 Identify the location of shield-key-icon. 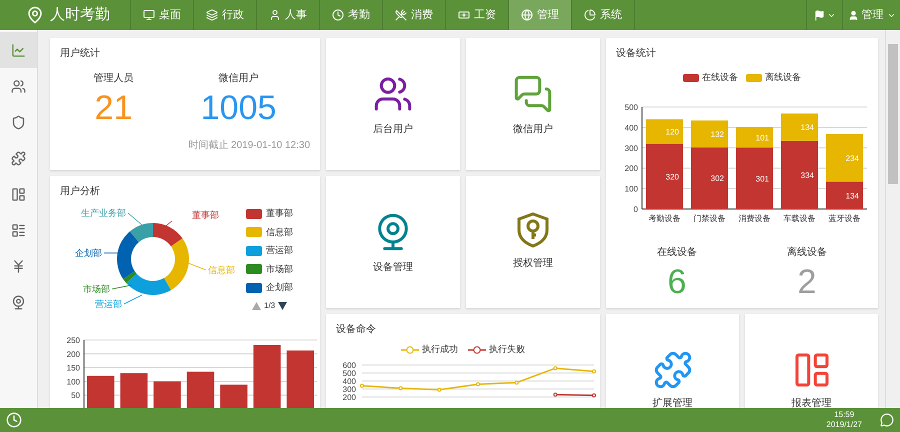
(533, 230).